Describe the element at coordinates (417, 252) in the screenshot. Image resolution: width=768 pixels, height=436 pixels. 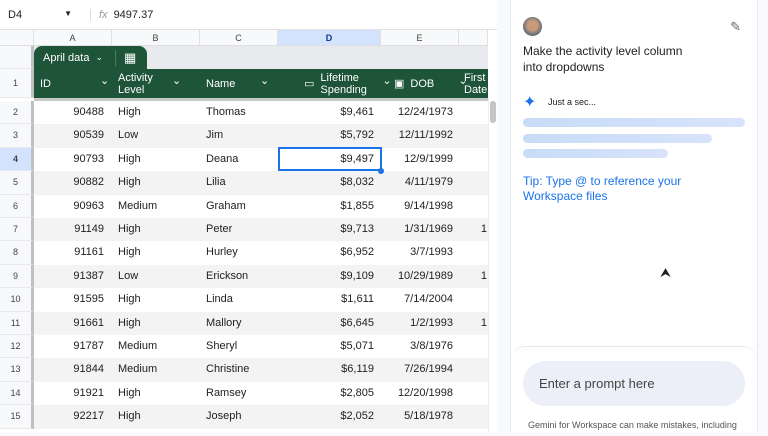
I see `cell: 3/7/1993` at that location.